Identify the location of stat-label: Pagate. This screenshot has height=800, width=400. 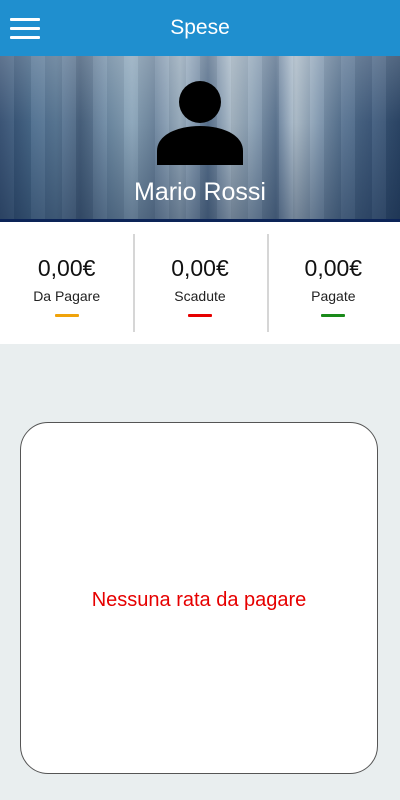
(333, 296).